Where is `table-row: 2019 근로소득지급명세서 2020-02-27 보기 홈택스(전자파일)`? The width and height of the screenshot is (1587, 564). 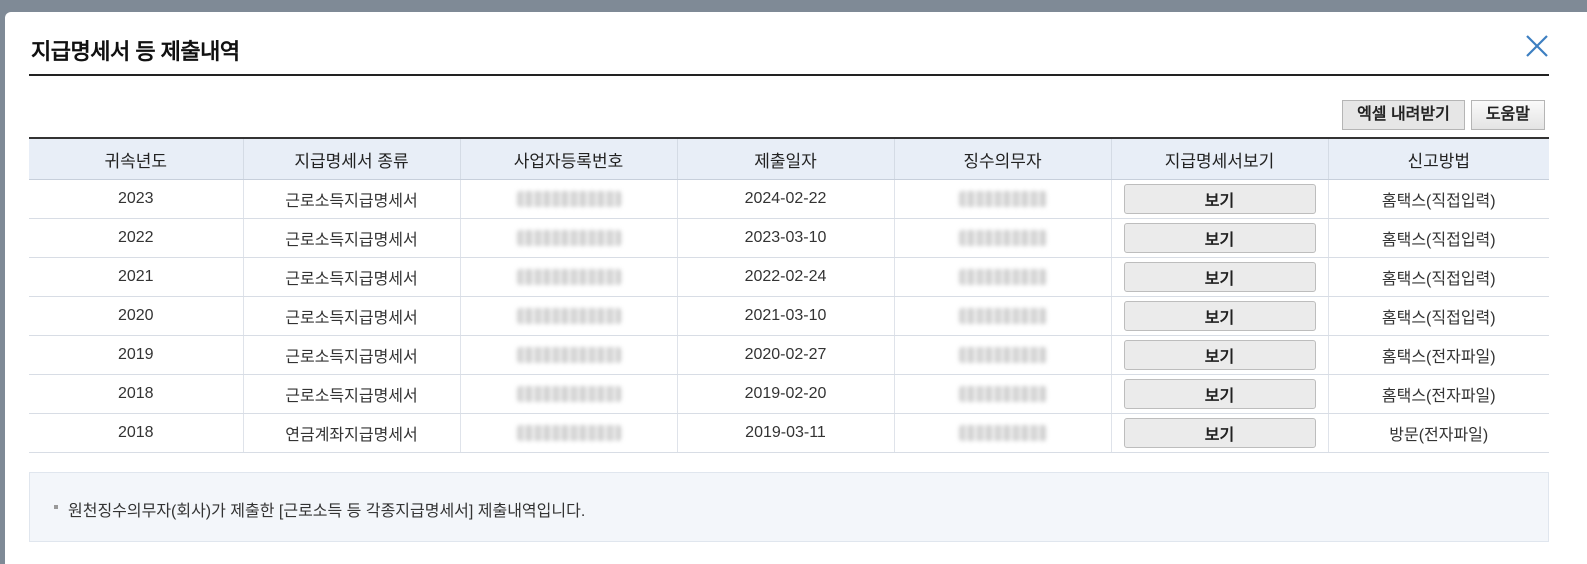 table-row: 2019 근로소득지급명세서 2020-02-27 보기 홈택스(전자파일) is located at coordinates (789, 355).